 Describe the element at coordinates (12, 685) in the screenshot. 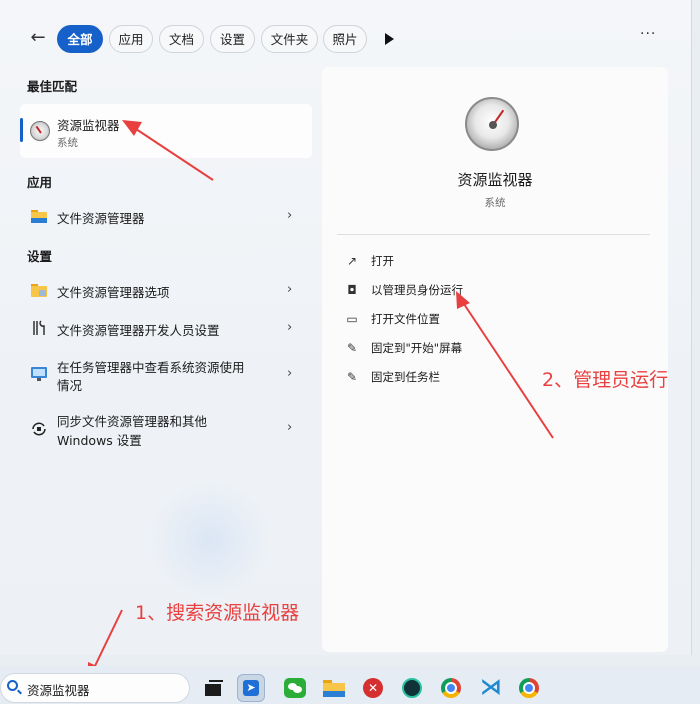

I see `search-icon` at that location.